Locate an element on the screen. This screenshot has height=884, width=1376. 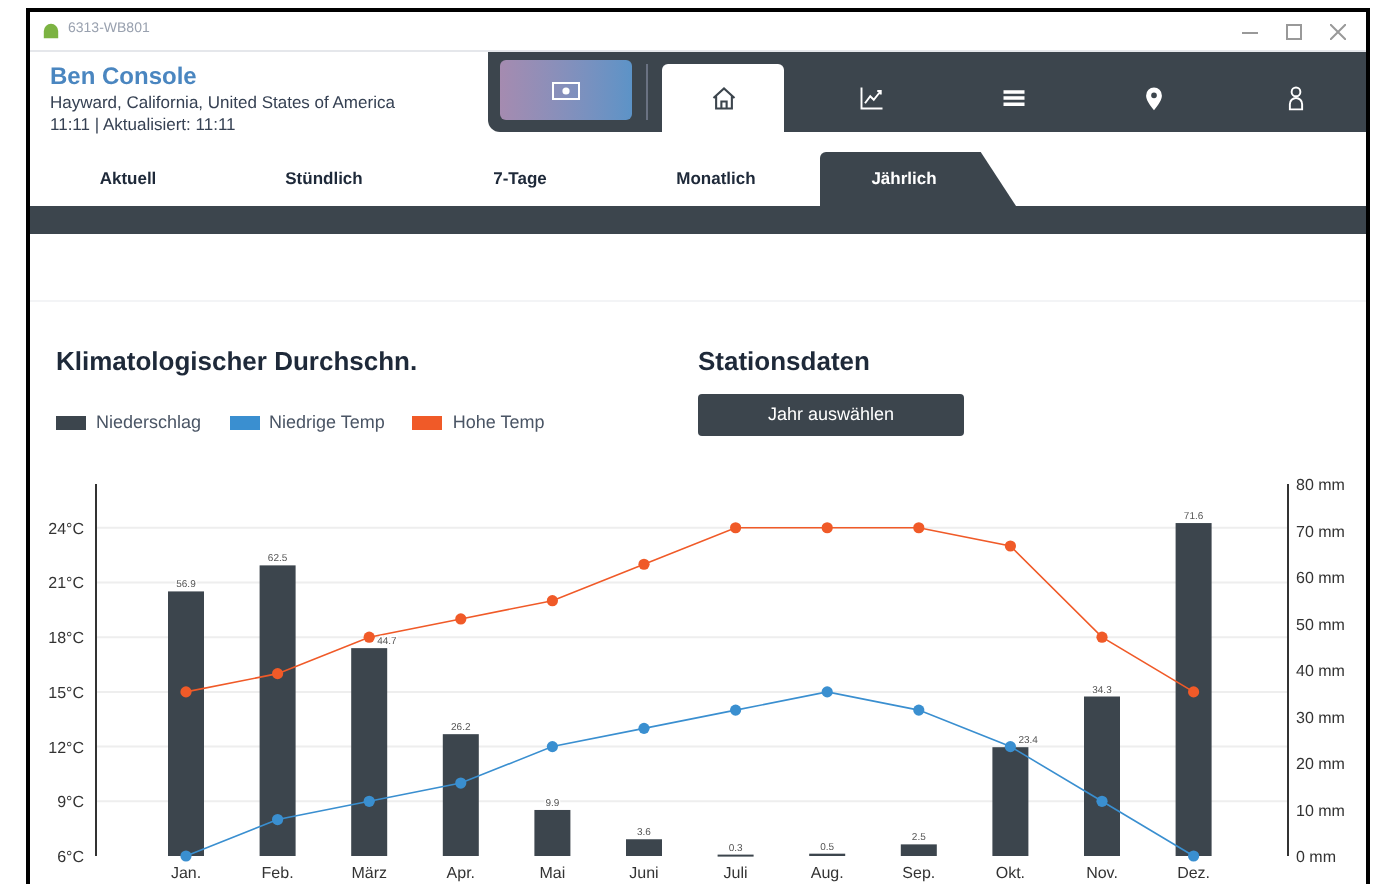
axis-label: Juni is located at coordinates (644, 873).